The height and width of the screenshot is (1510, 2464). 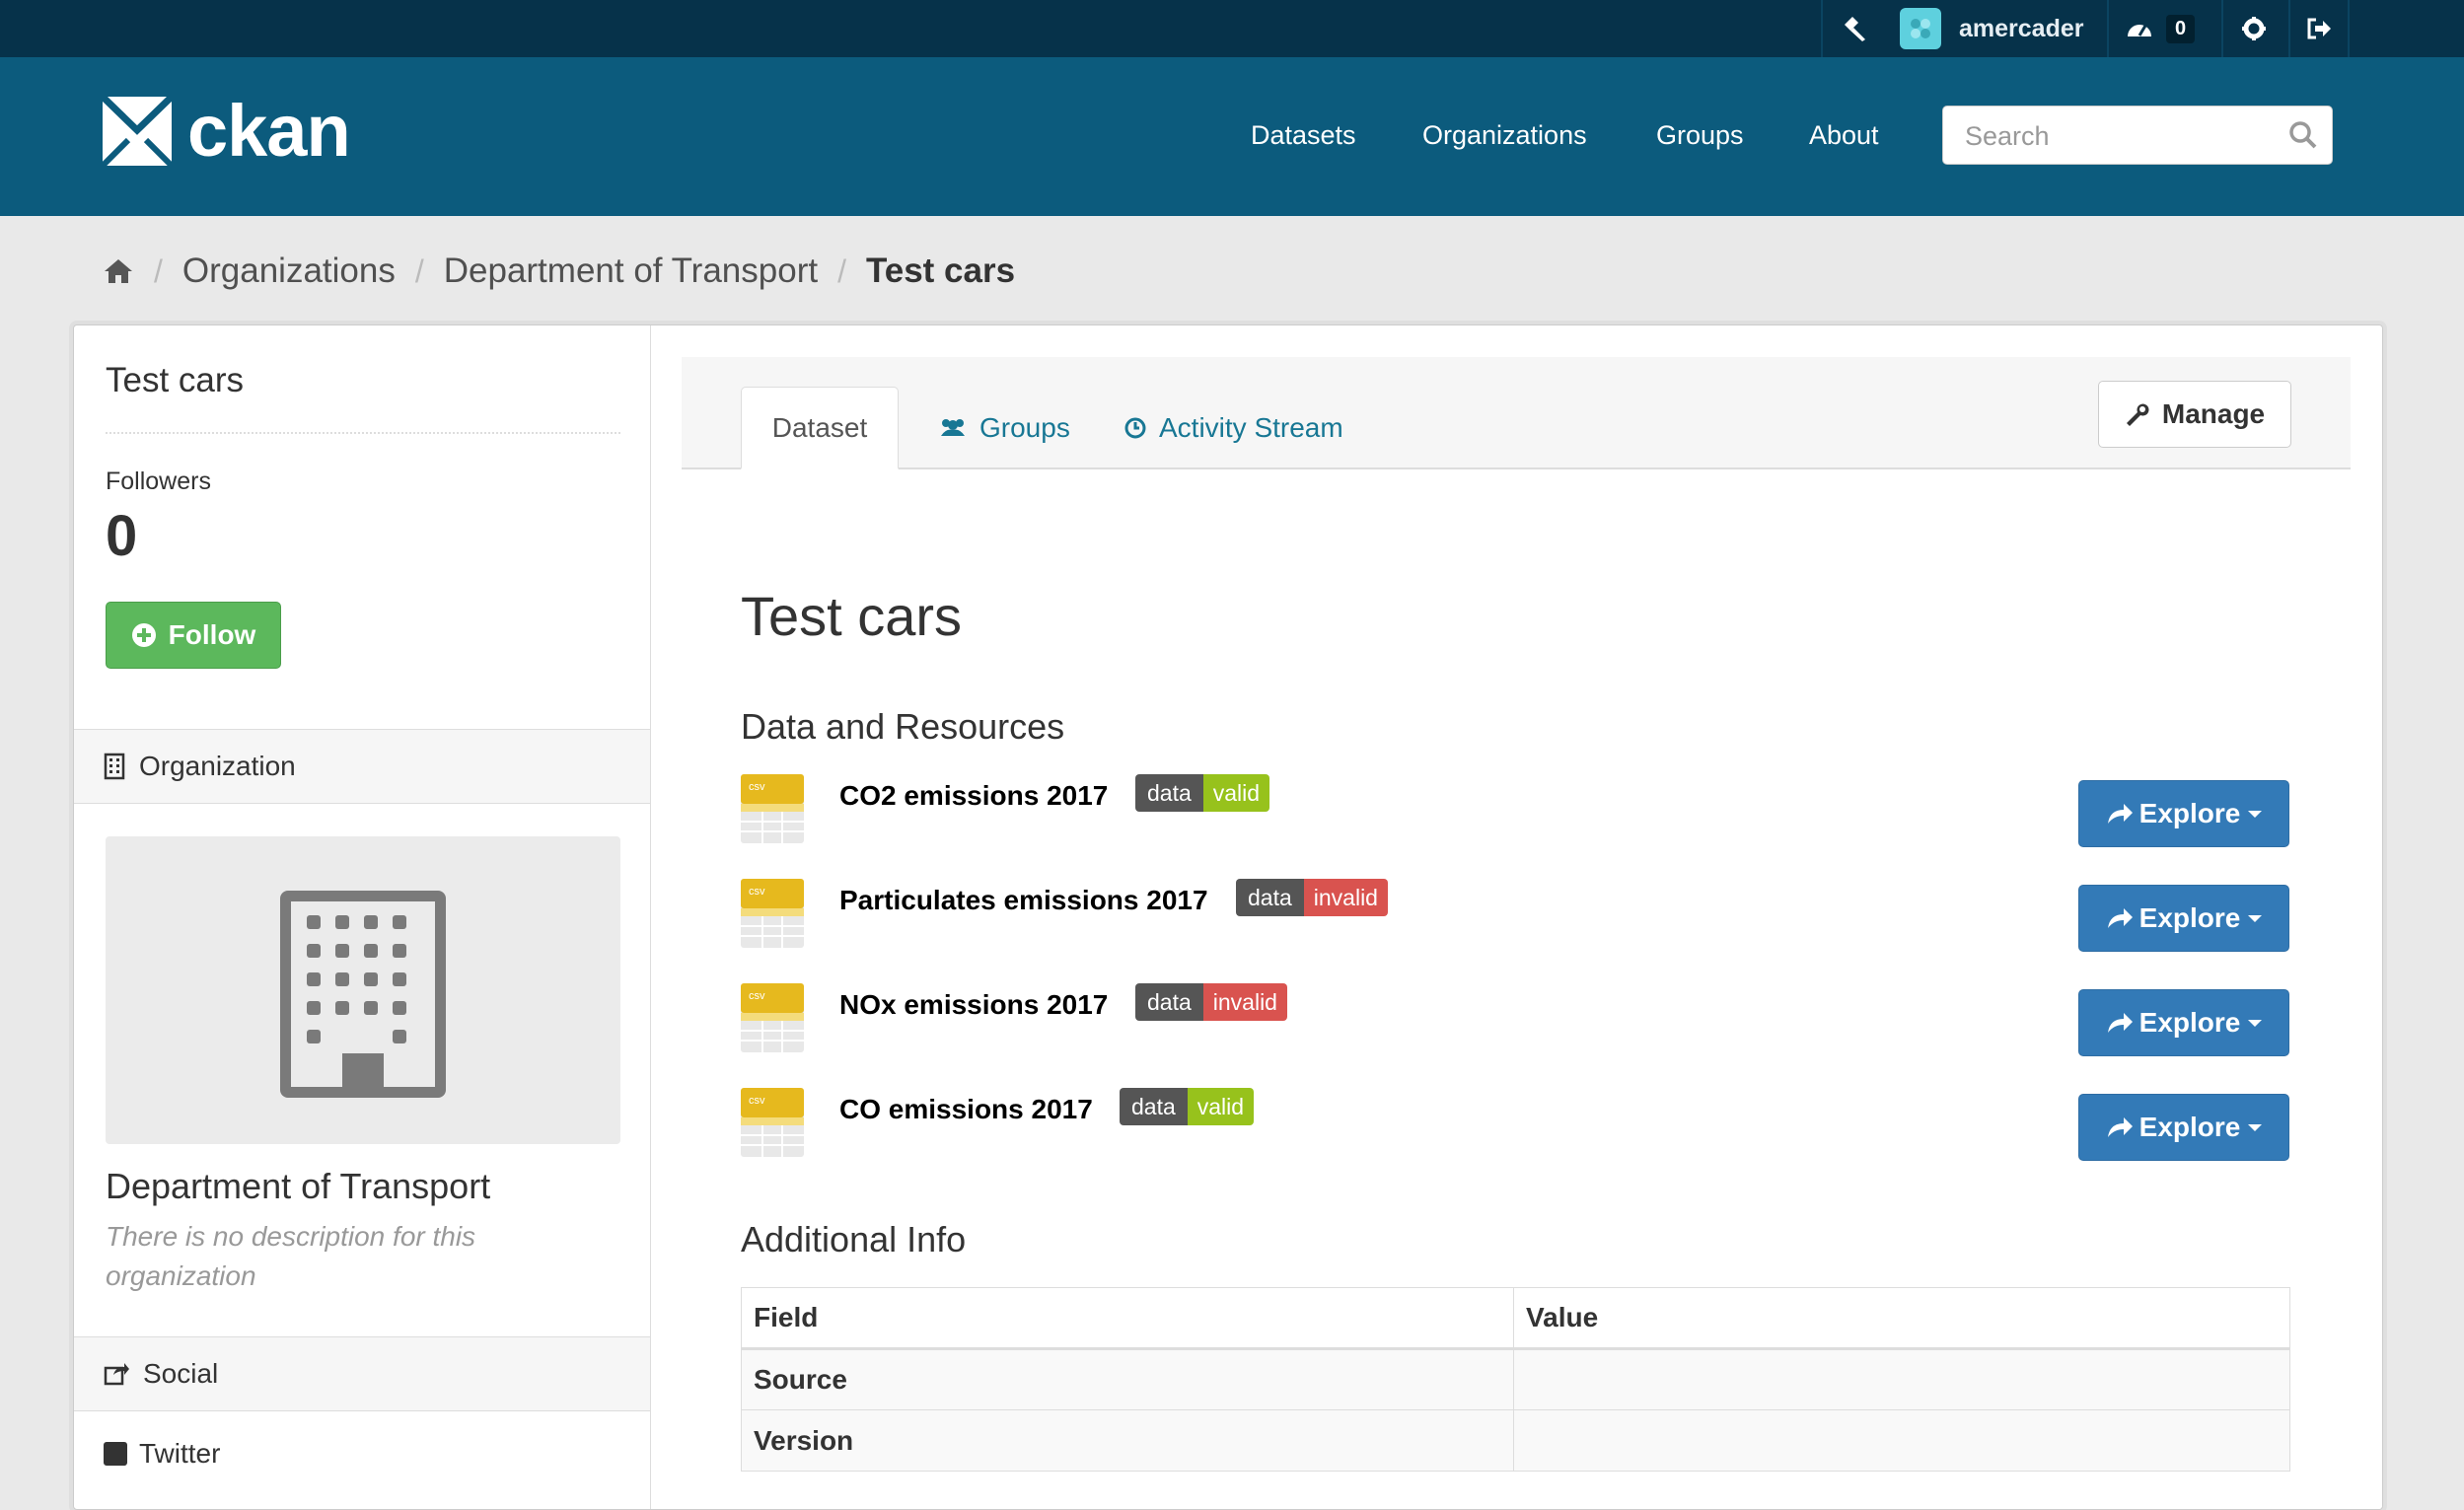 What do you see at coordinates (1232, 29) in the screenshot?
I see `account-bar: amercader 0` at bounding box center [1232, 29].